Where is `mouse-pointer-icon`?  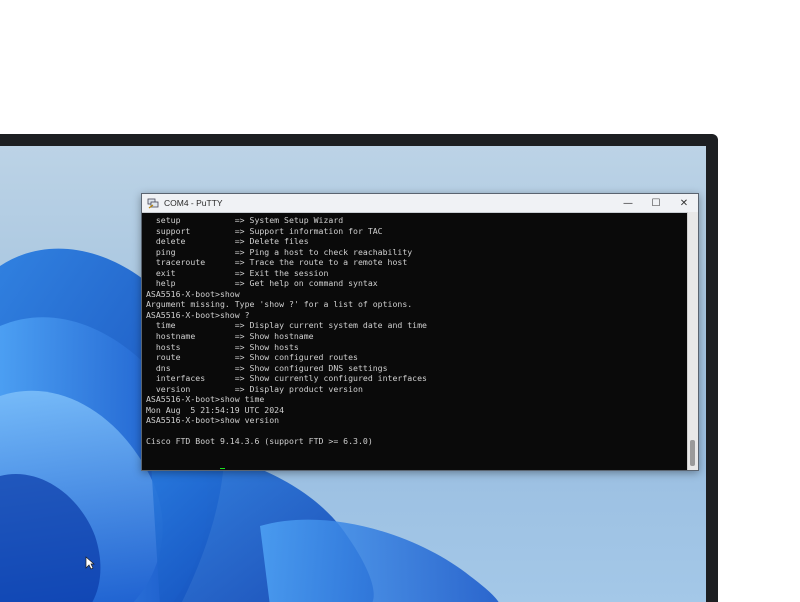
mouse-pointer-icon is located at coordinates (90, 563).